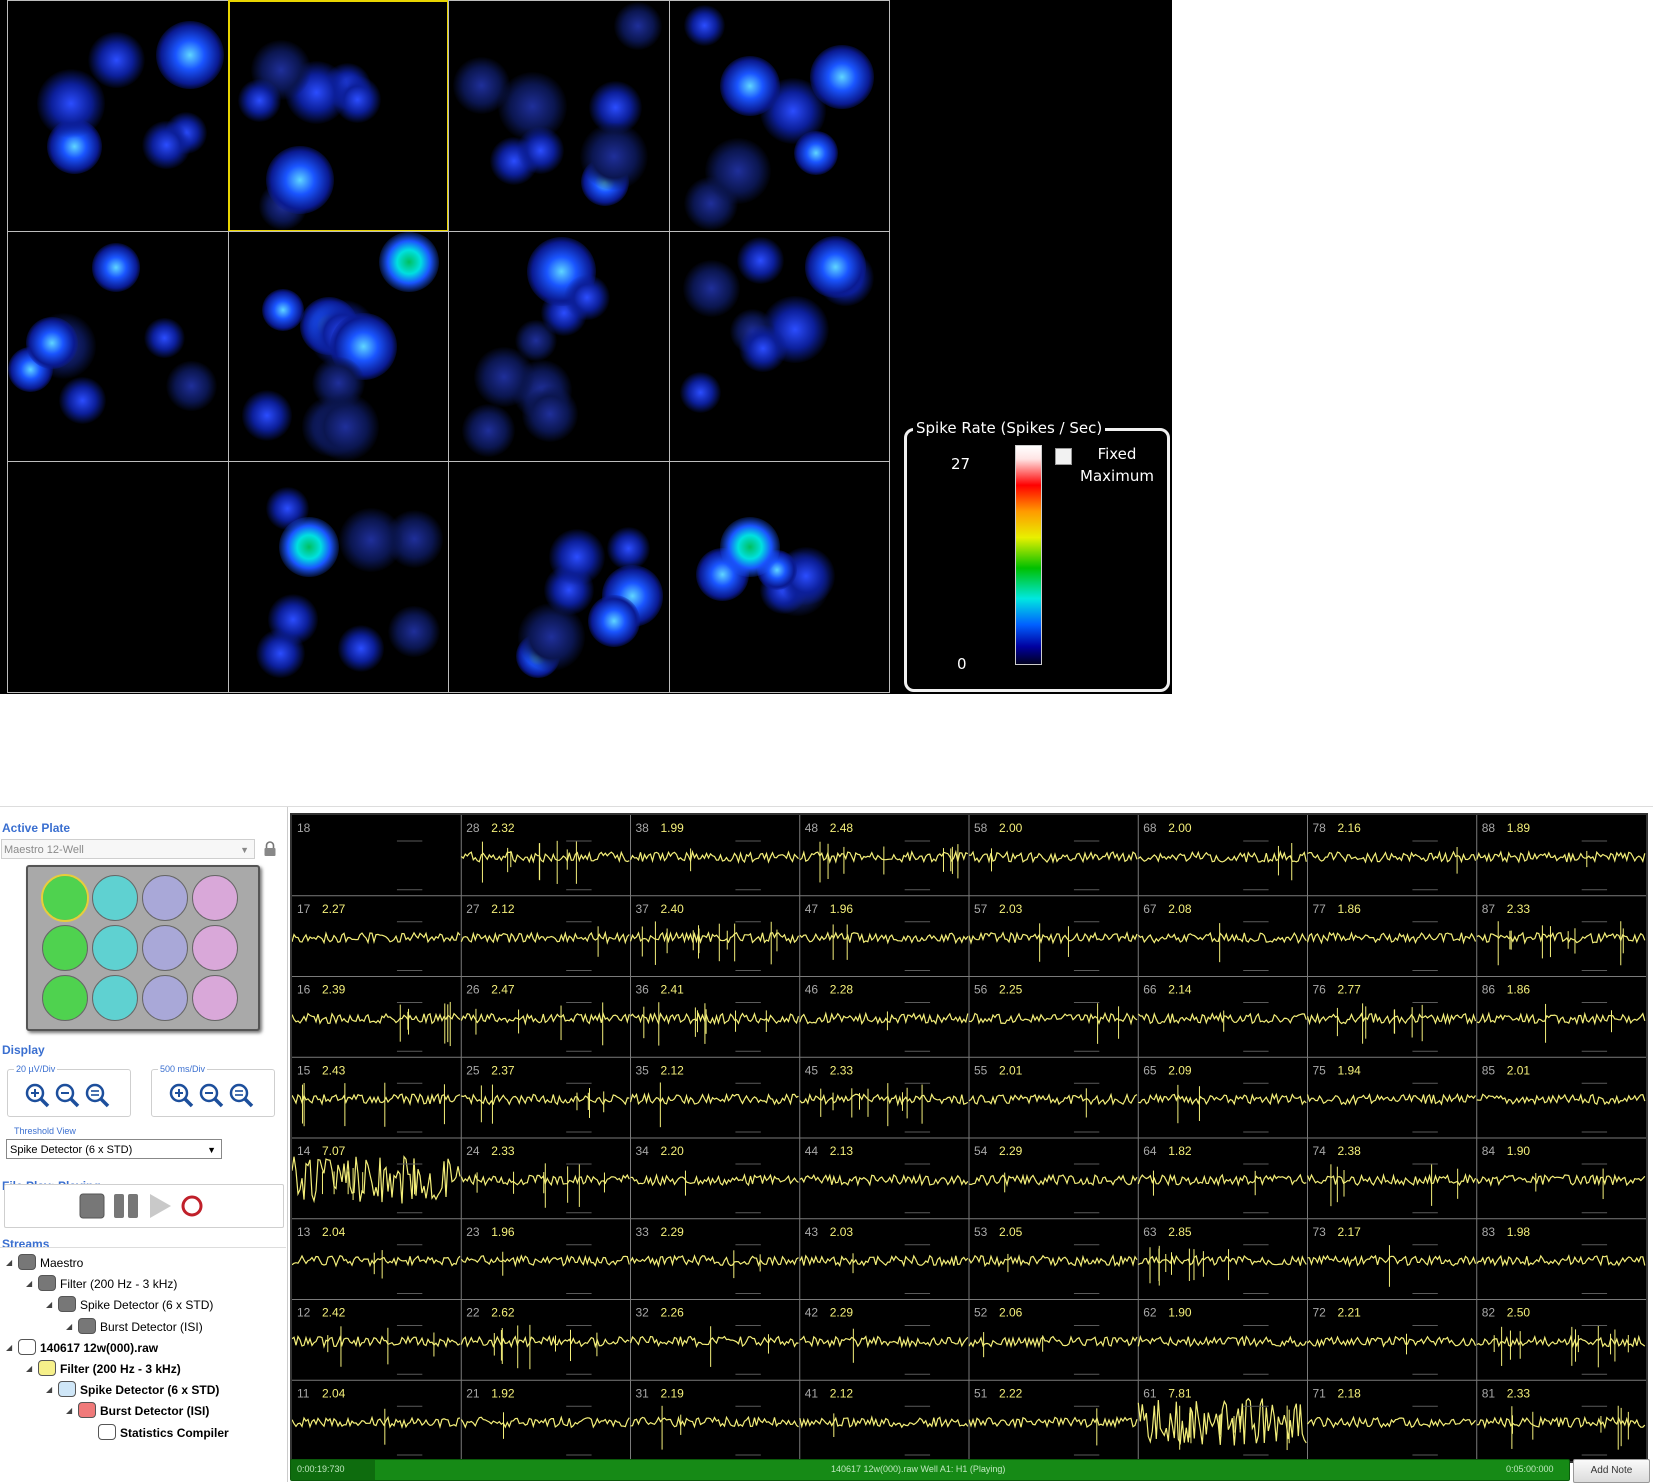 This screenshot has height=1483, width=1653. I want to click on electrode-id-label: 76, so click(1320, 990).